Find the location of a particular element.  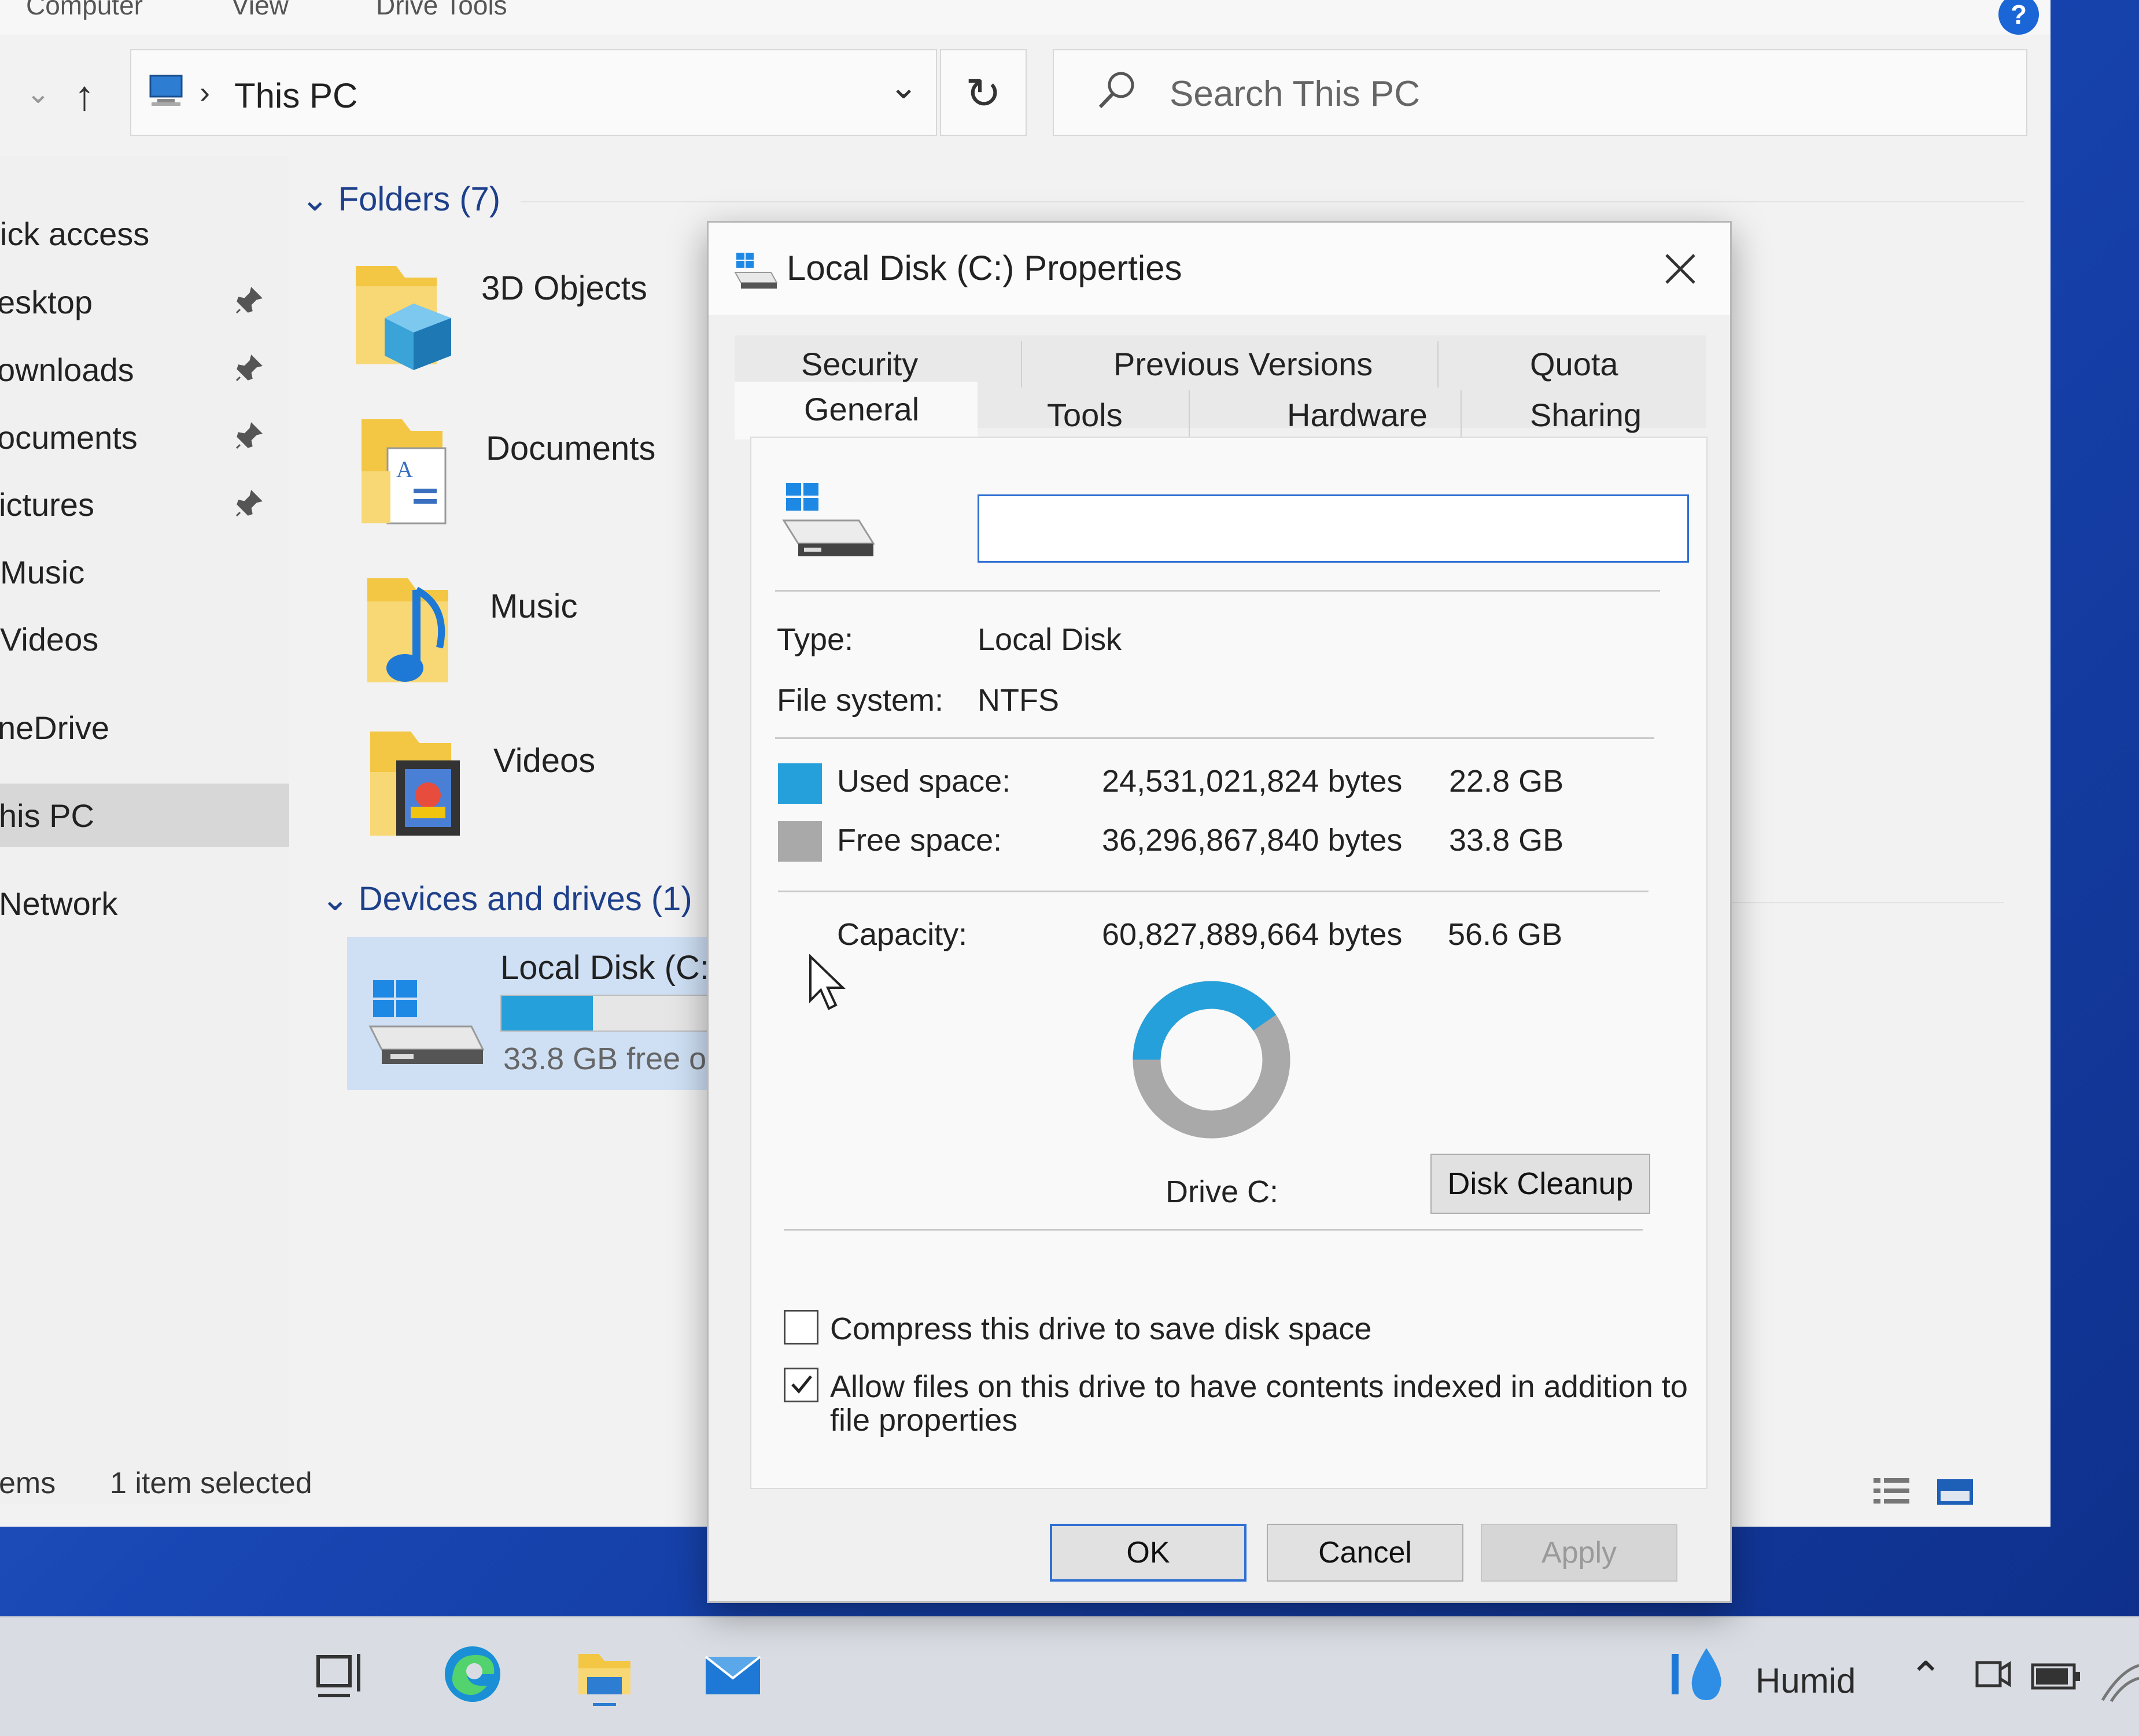

nav-item-downloads: ownloads is located at coordinates (67, 370).